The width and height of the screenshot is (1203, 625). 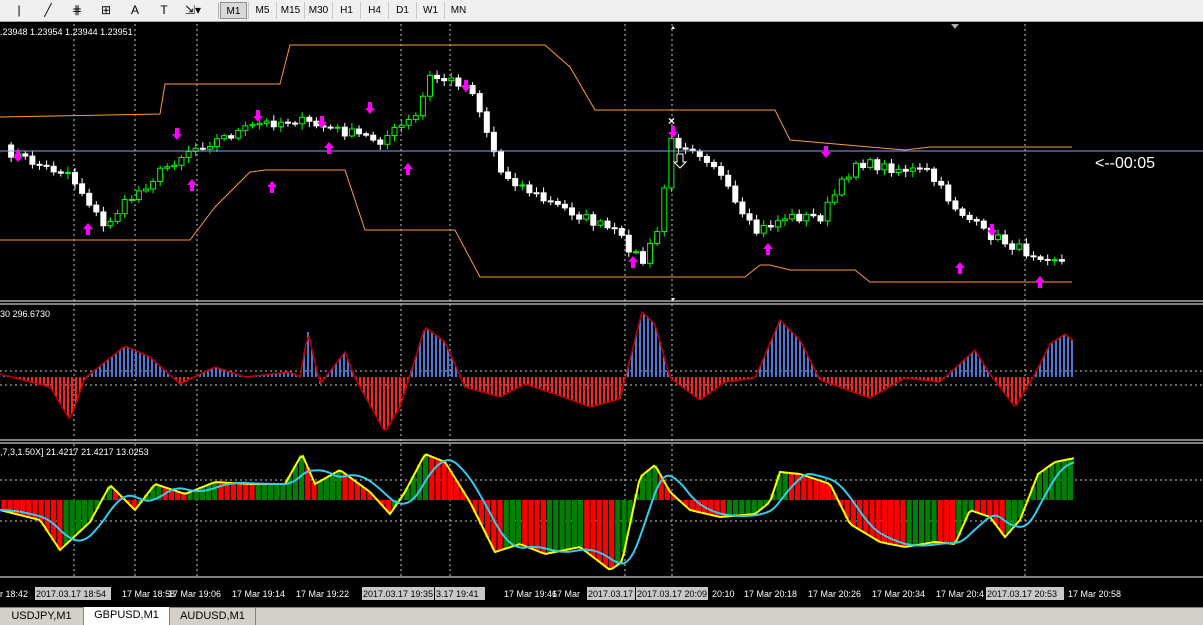 I want to click on timeframe-mn-button: MN, so click(x=458, y=10).